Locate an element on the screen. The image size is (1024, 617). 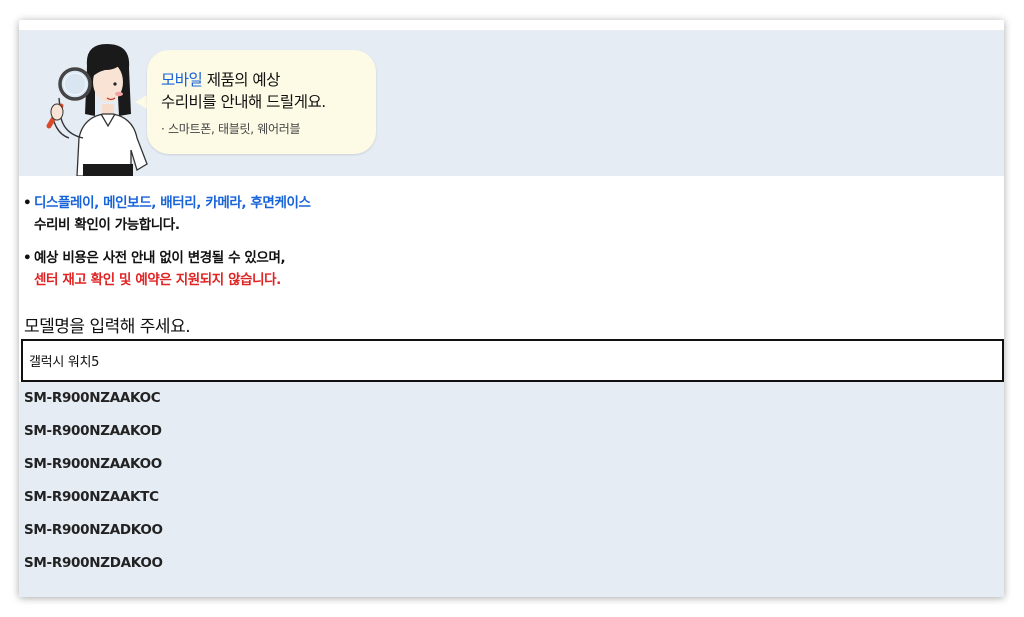
bubble-line-1: 모바일 제품의 예상 is located at coordinates (220, 79).